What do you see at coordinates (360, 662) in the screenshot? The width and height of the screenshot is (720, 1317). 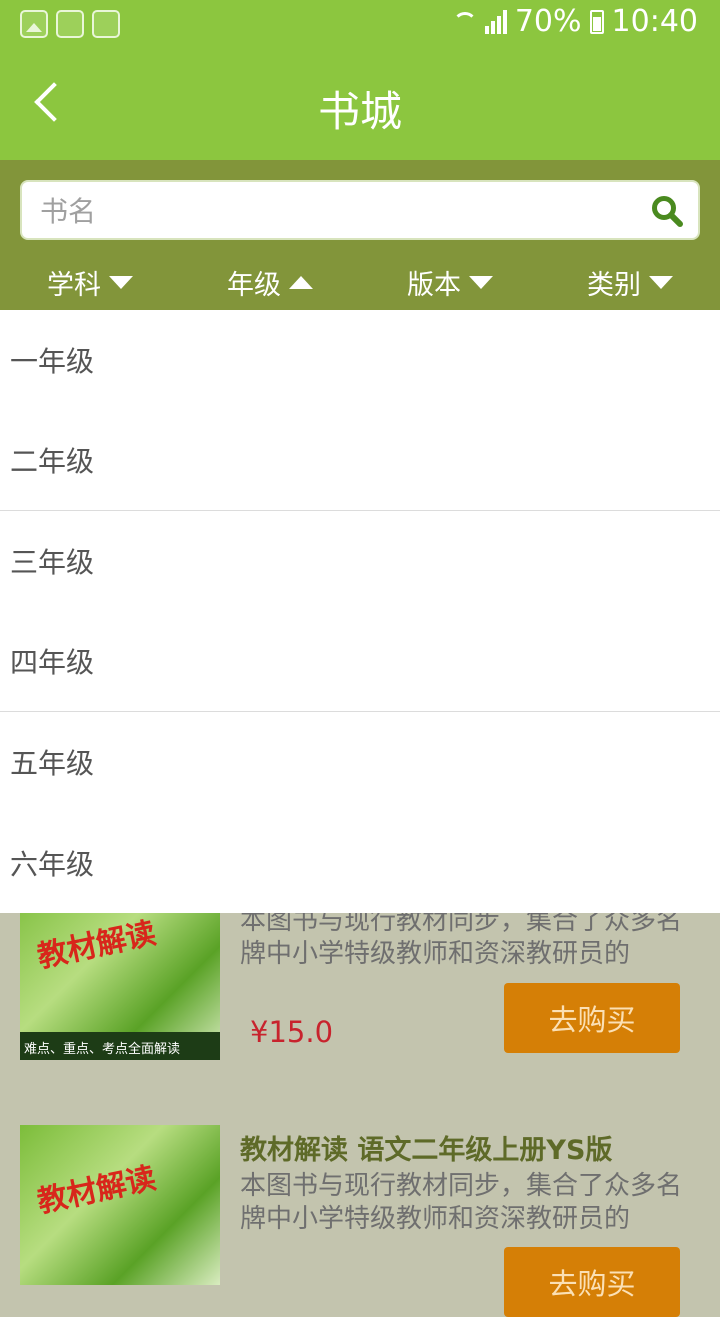 I see `grade-option: 四年级` at bounding box center [360, 662].